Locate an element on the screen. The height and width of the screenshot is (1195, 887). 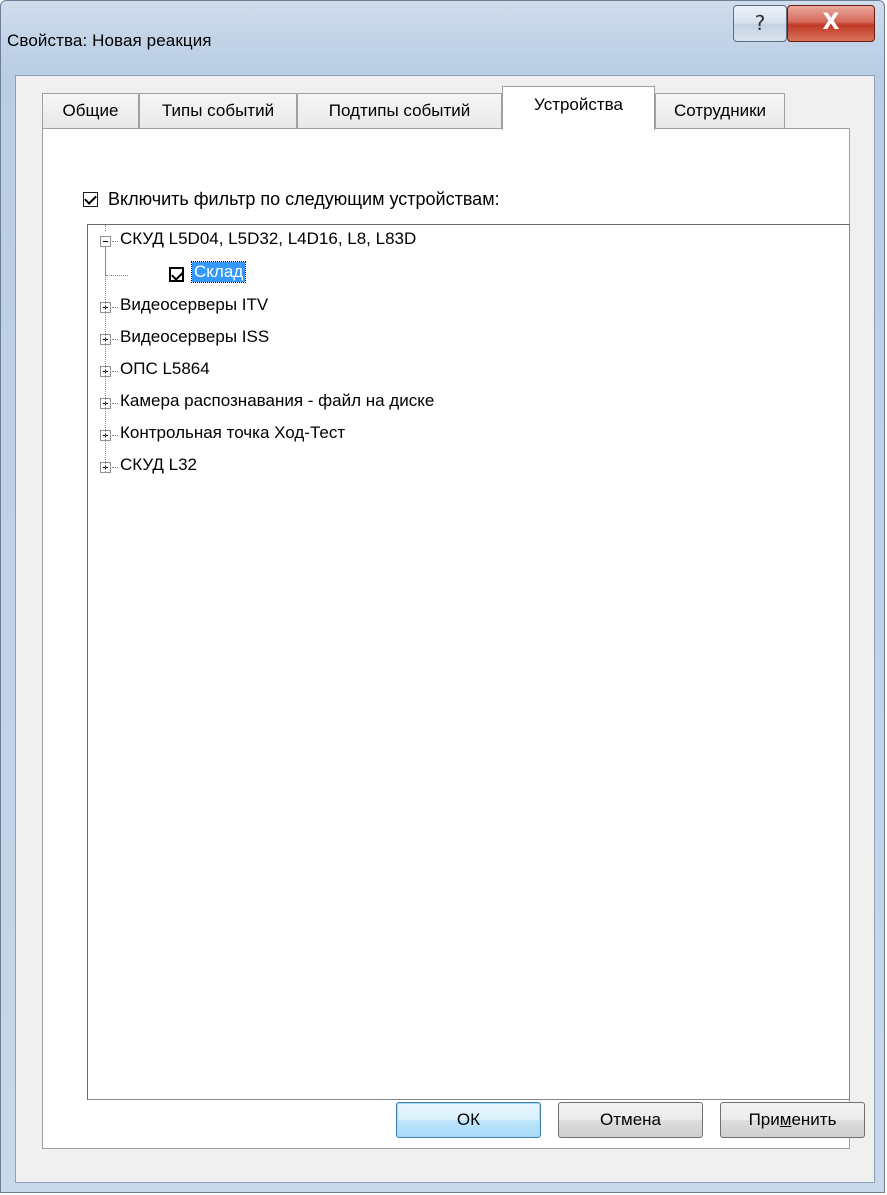
tree-item-label: Видеосерверы ITV is located at coordinates (194, 304).